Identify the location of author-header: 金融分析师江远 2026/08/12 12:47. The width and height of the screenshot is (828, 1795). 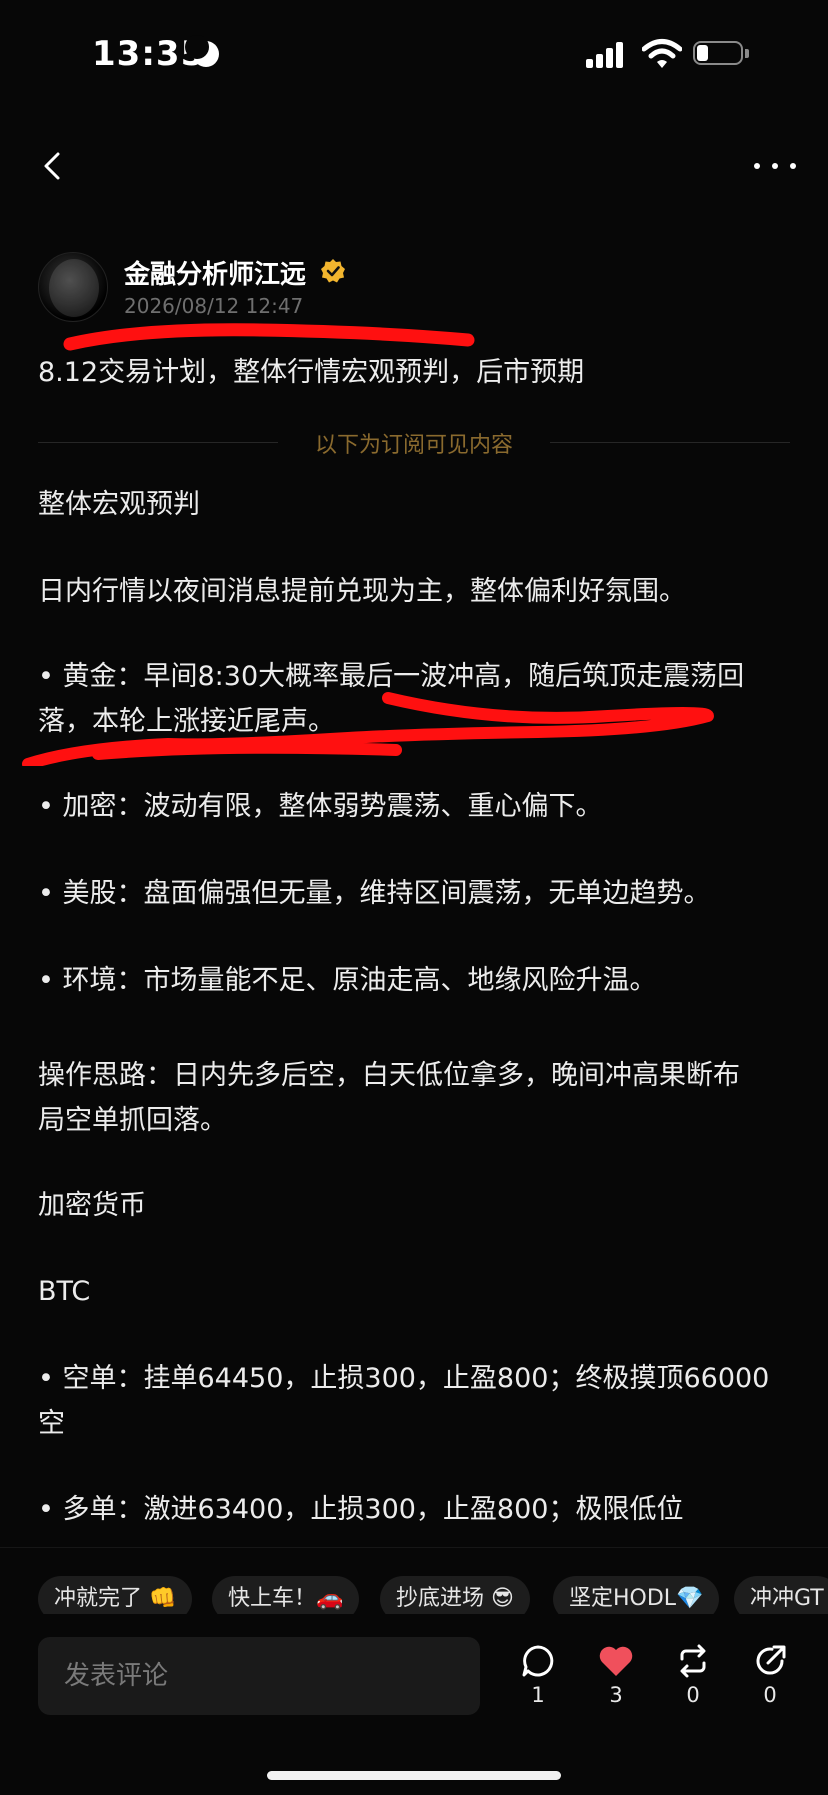
(418, 288).